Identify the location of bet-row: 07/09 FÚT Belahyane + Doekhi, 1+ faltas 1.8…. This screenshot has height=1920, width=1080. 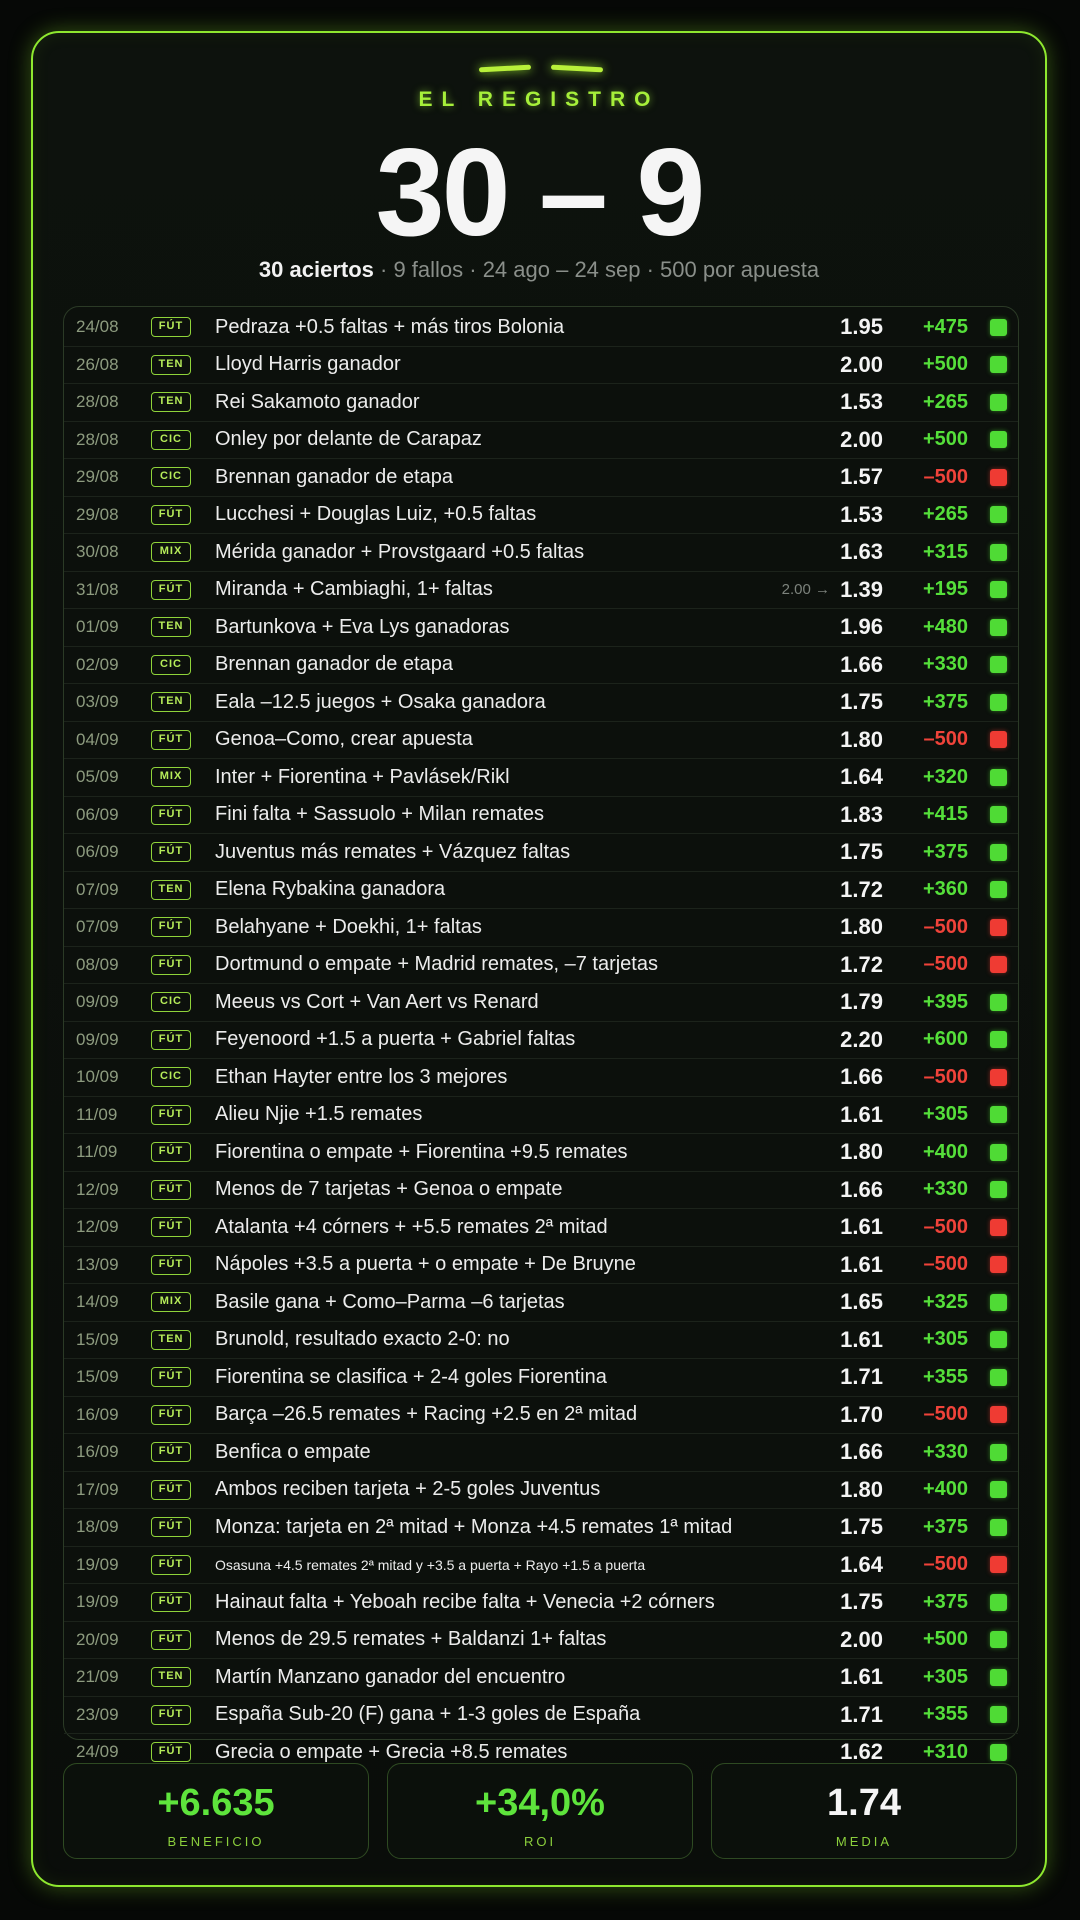
(541, 928).